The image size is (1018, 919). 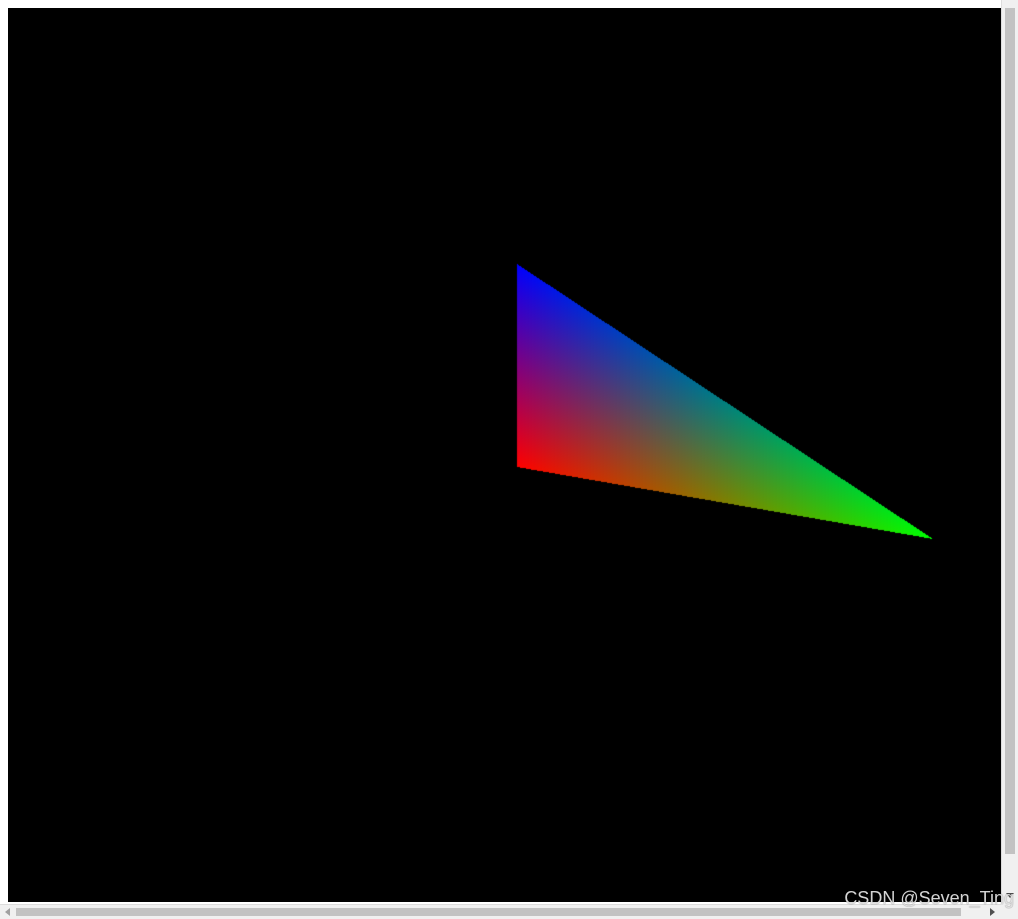 I want to click on vertical-scroll-thumb, so click(x=1010, y=431).